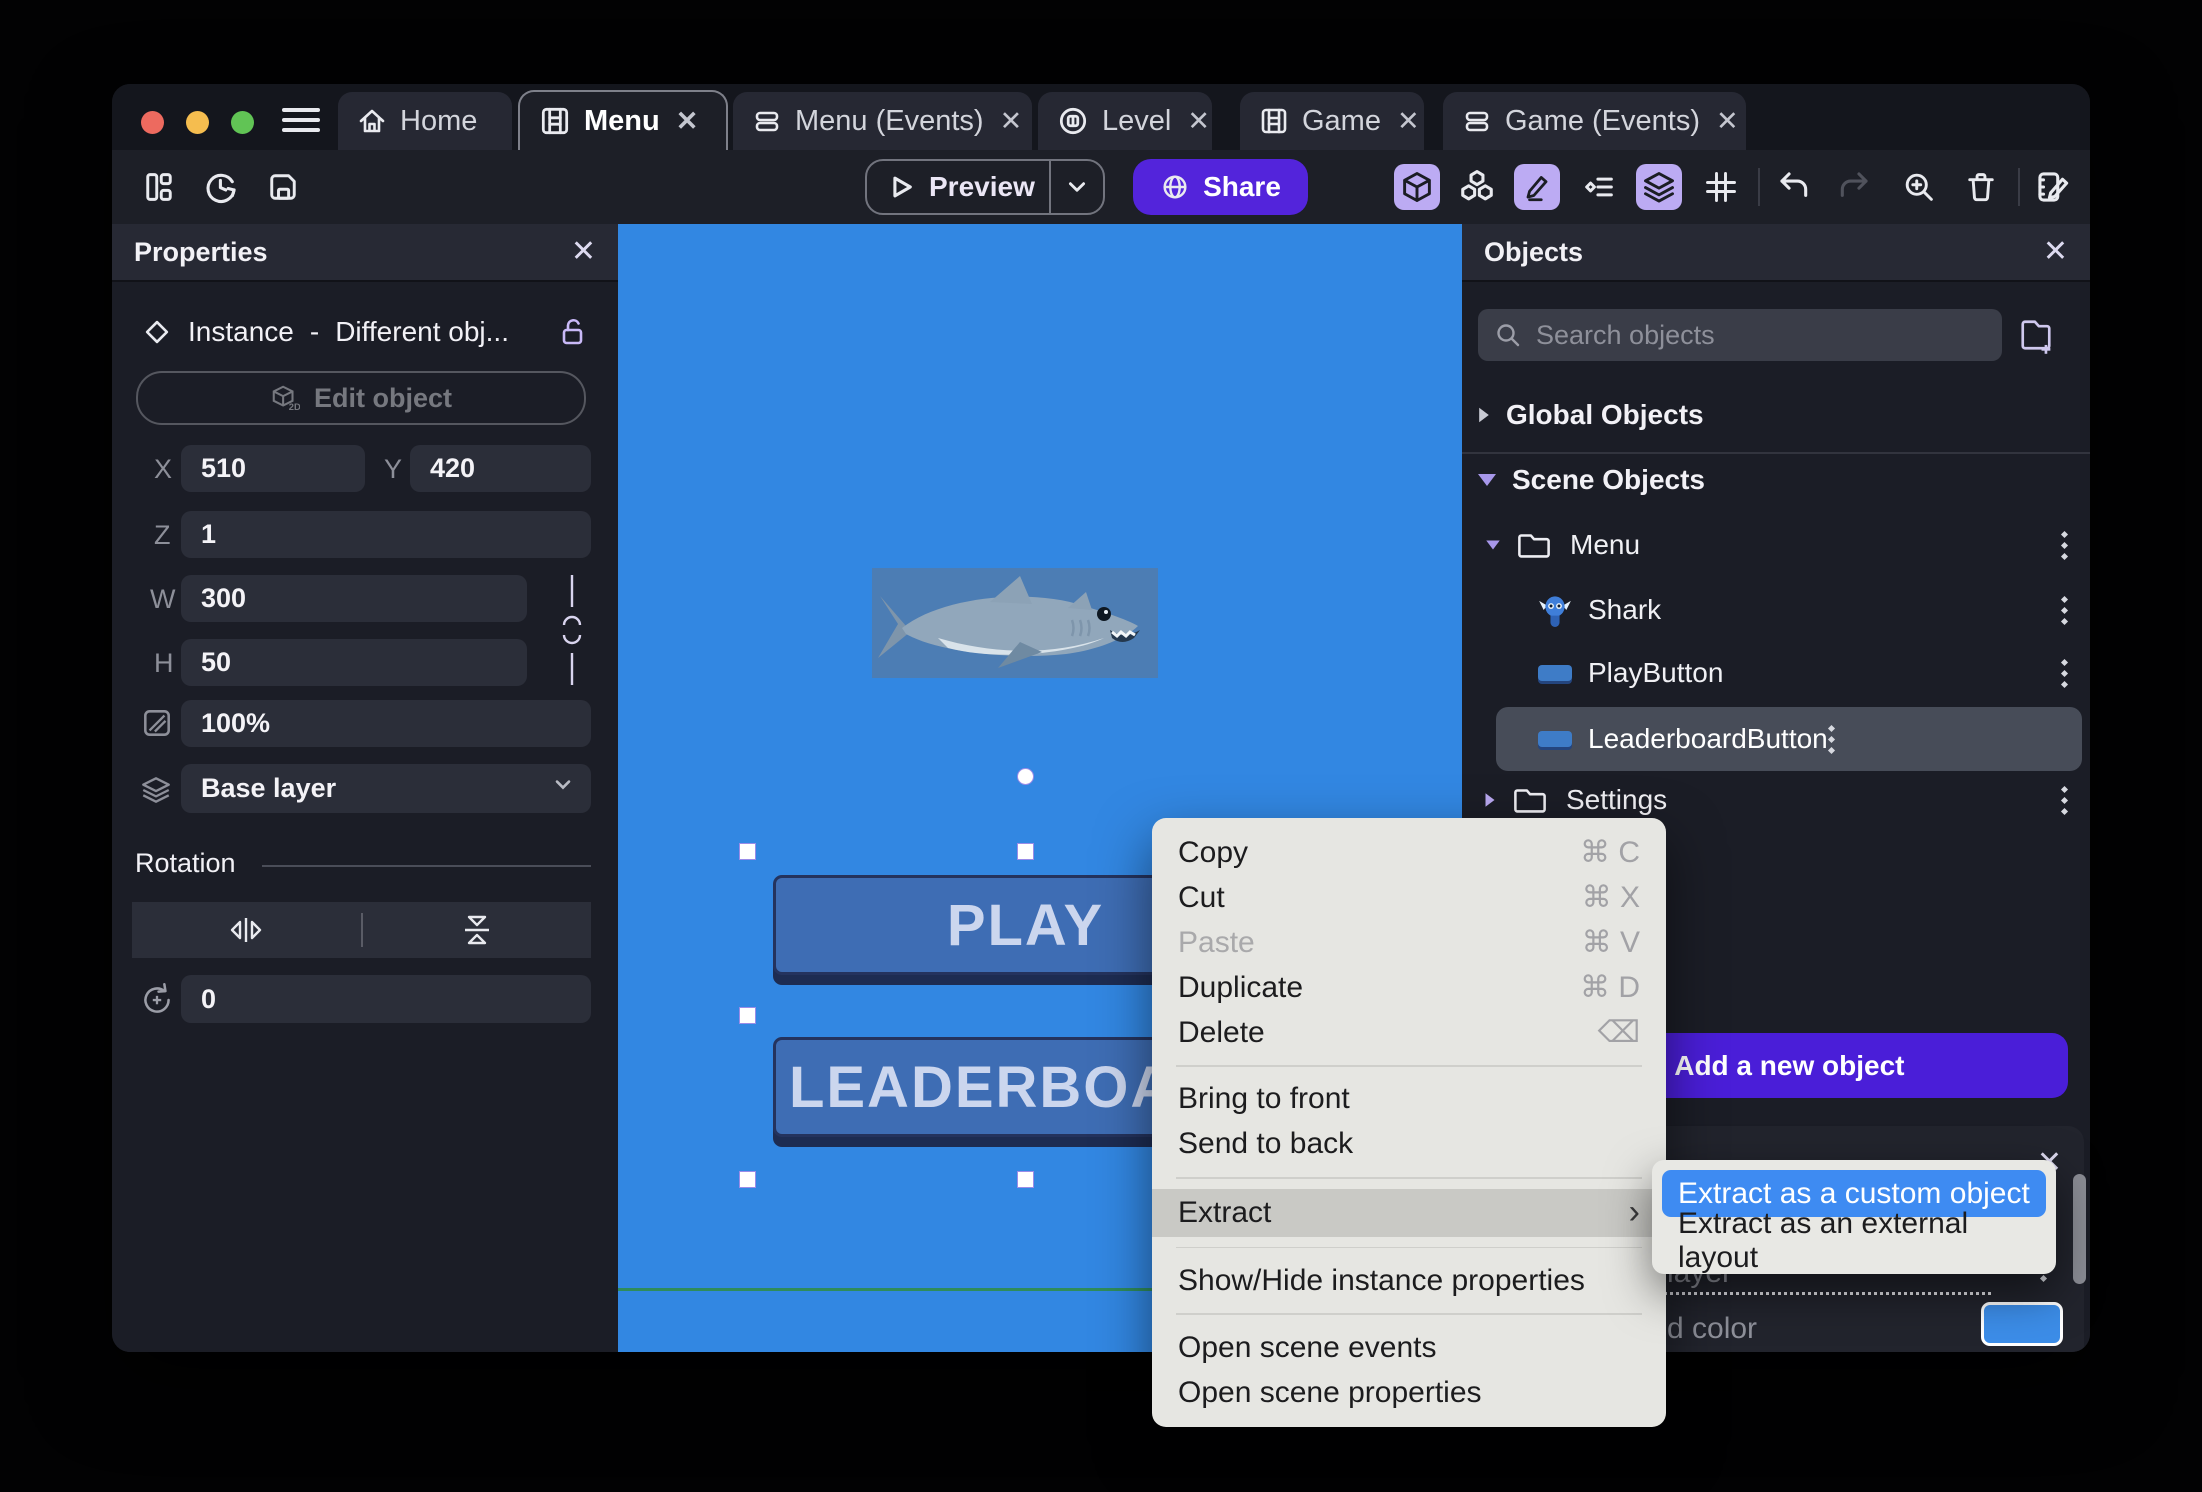 This screenshot has width=2202, height=1492. Describe the element at coordinates (1077, 187) in the screenshot. I see `preview-options-dropdown` at that location.